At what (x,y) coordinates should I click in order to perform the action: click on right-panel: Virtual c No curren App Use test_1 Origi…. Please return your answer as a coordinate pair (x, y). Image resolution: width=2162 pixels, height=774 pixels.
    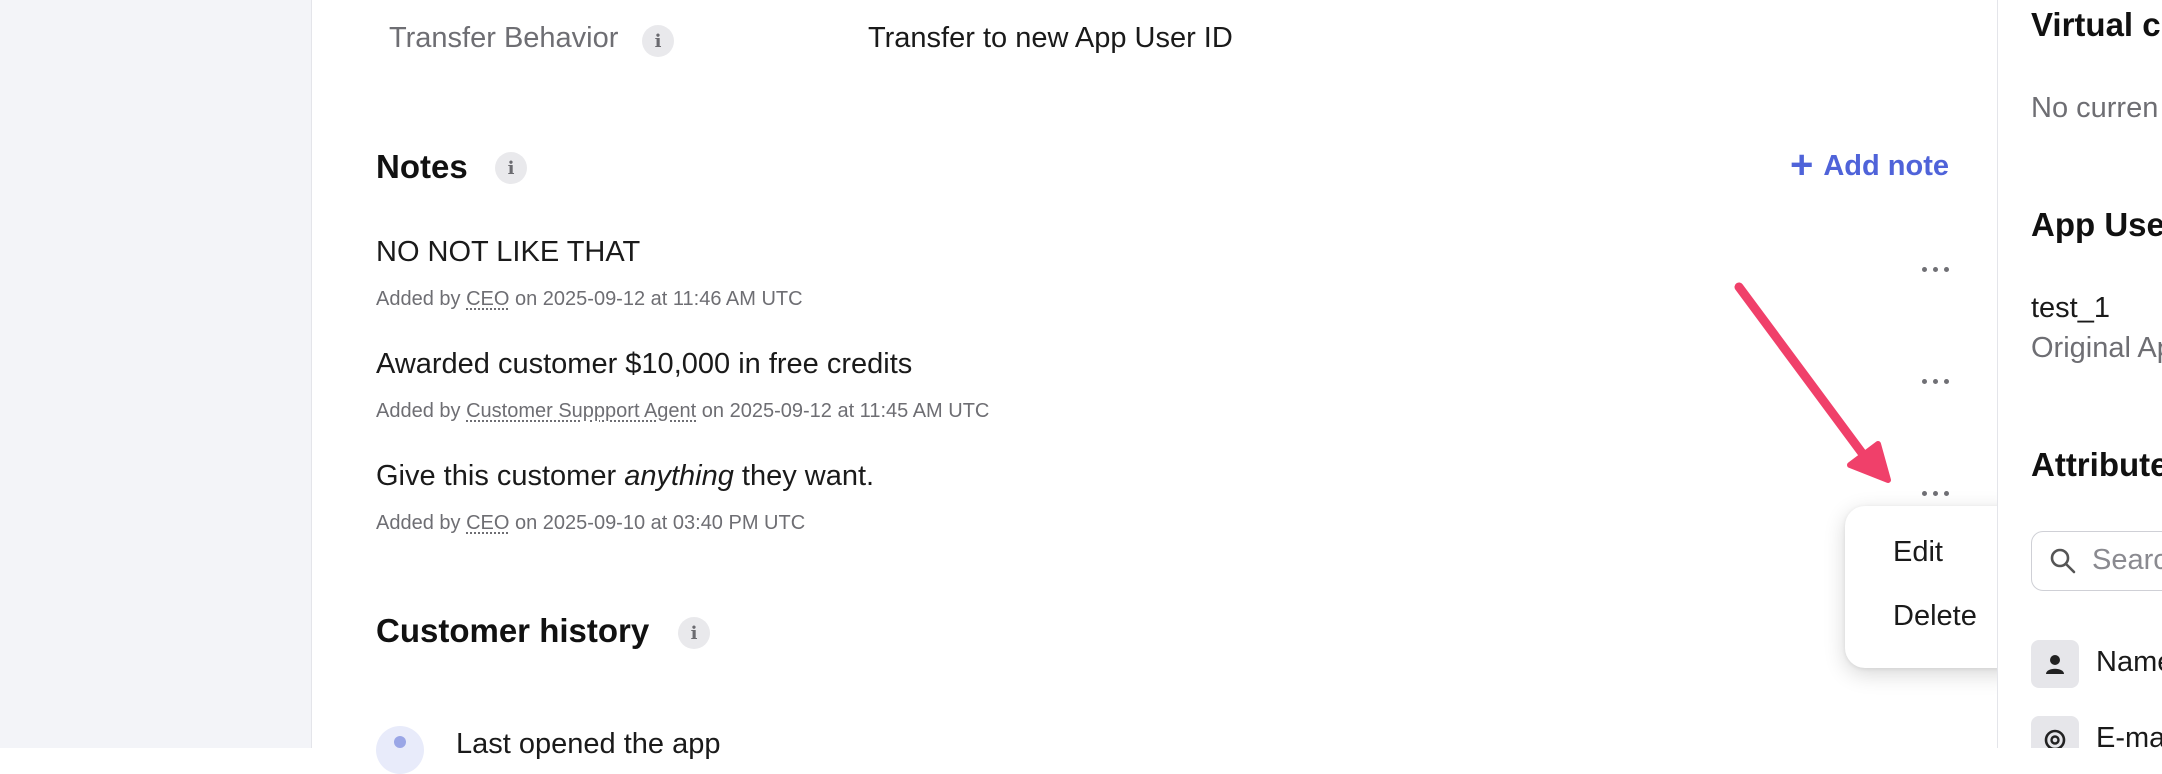
    Looking at the image, I should click on (2079, 374).